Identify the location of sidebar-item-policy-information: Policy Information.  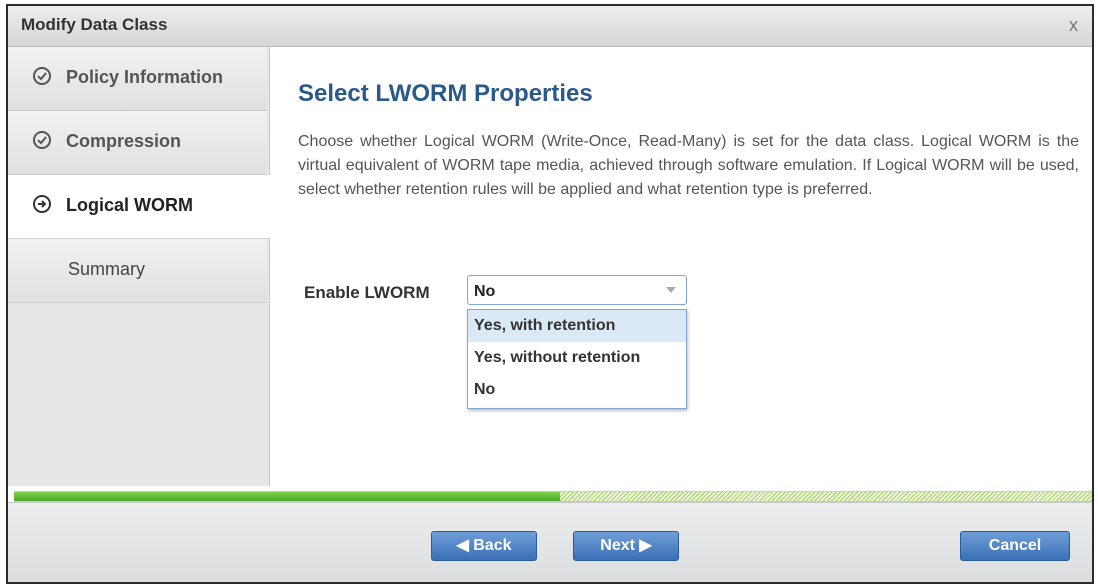
(137, 79).